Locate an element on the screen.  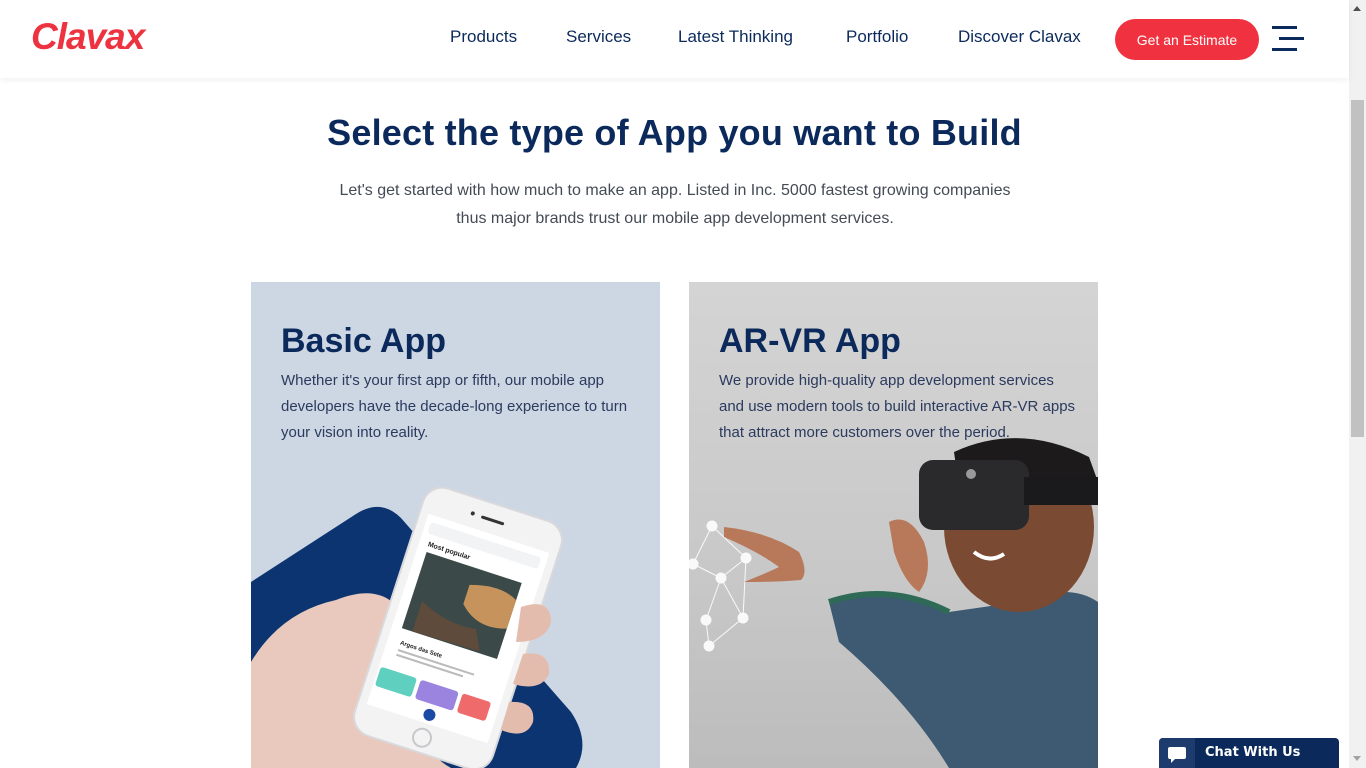
get-estimate-button: Get an Estimate is located at coordinates (1187, 39).